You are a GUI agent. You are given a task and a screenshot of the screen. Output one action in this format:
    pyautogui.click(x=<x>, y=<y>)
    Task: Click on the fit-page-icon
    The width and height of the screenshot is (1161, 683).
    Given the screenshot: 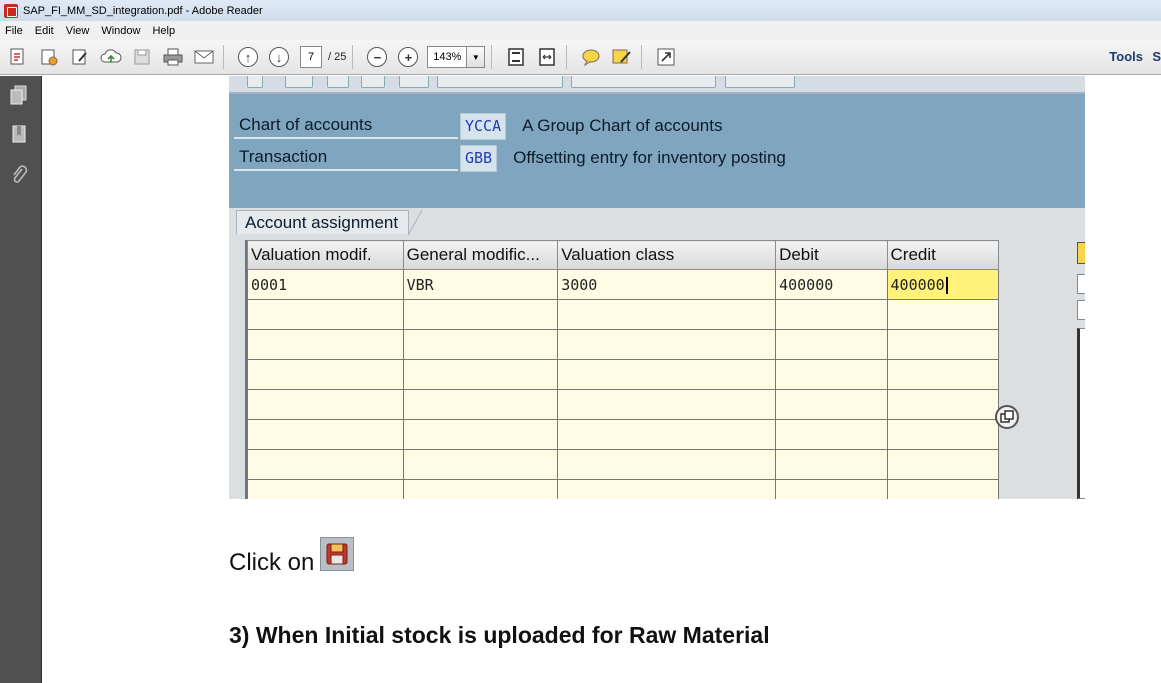 What is the action you would take?
    pyautogui.click(x=516, y=57)
    